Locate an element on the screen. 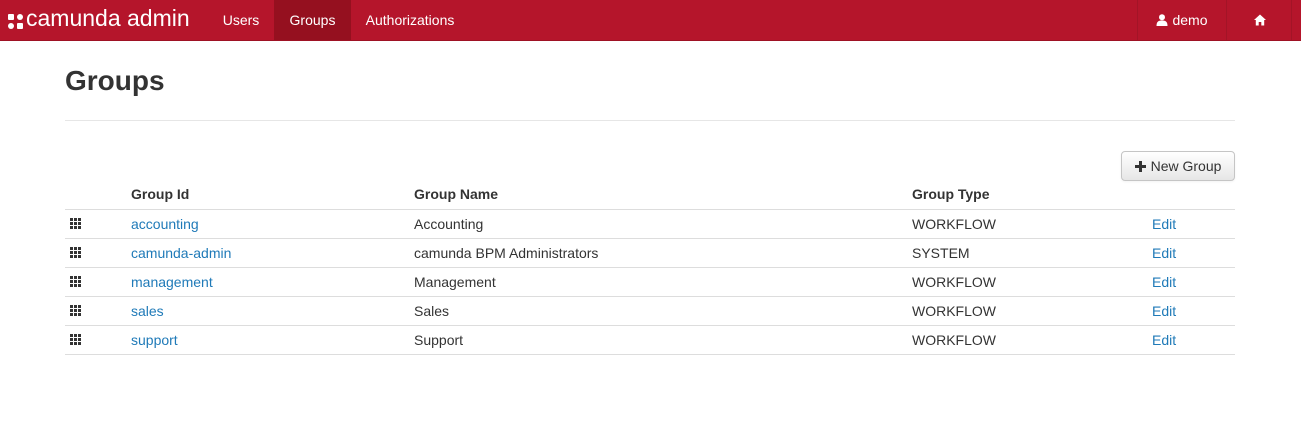 The height and width of the screenshot is (430, 1301). nav-home is located at coordinates (1260, 20).